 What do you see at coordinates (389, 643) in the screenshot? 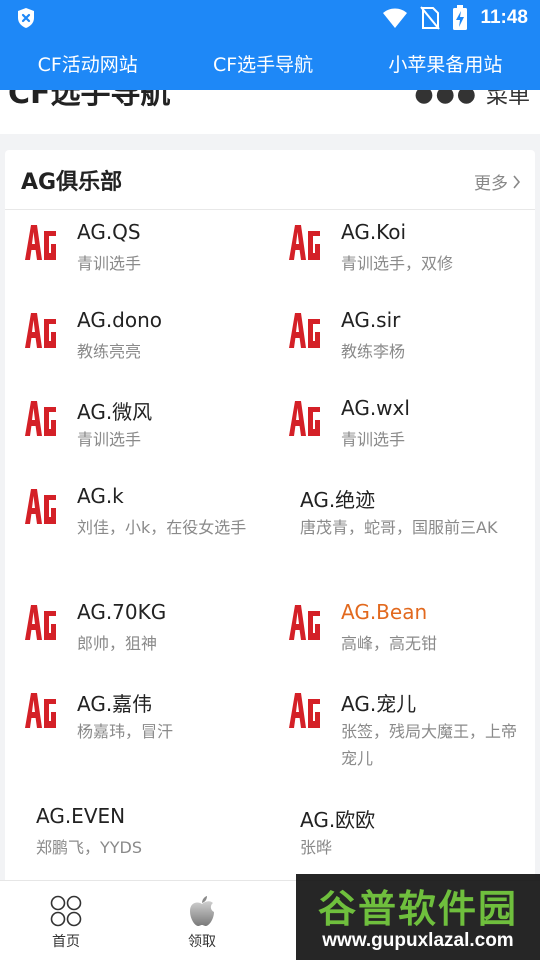
I see `player-desc: 高峰，高无钳` at bounding box center [389, 643].